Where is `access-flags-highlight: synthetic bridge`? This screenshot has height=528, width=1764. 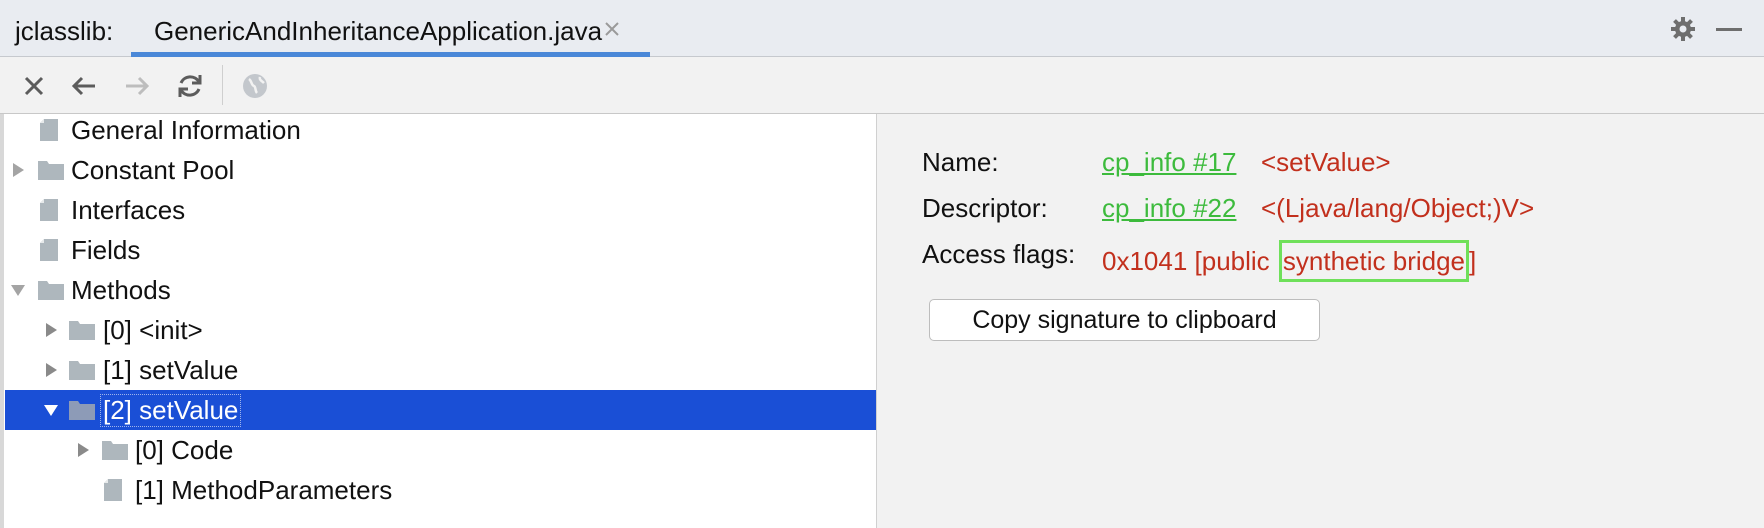 access-flags-highlight: synthetic bridge is located at coordinates (1374, 261).